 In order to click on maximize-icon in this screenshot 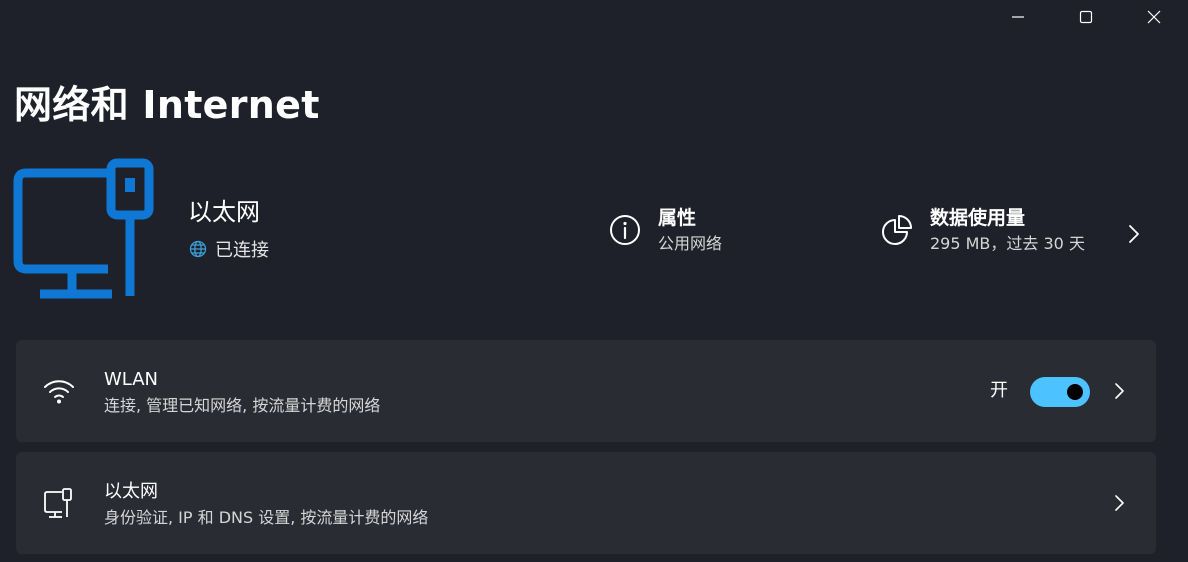, I will do `click(1086, 17)`.